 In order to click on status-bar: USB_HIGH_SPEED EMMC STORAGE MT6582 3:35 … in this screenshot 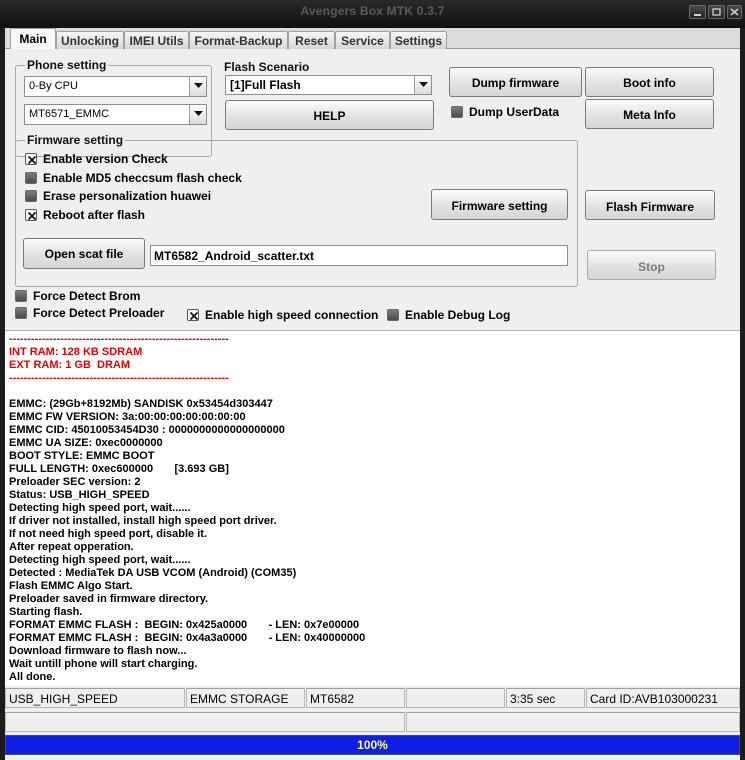, I will do `click(372, 698)`.